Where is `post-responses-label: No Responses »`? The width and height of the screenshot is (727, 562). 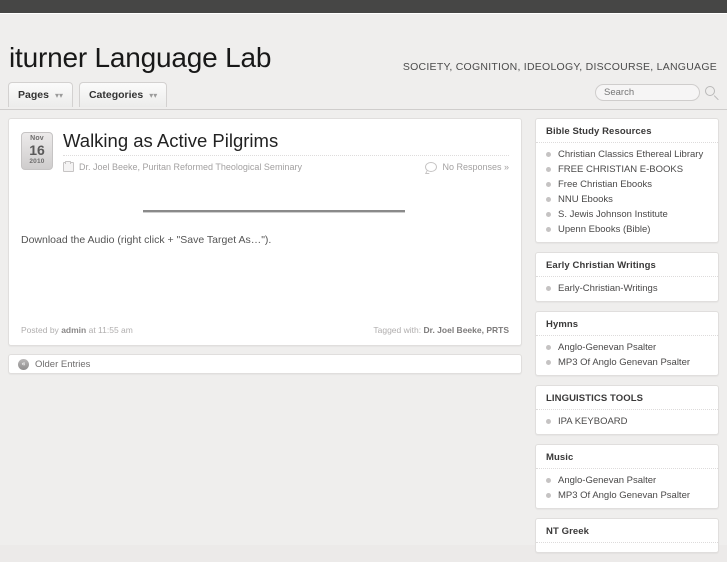
post-responses-label: No Responses » is located at coordinates (475, 167).